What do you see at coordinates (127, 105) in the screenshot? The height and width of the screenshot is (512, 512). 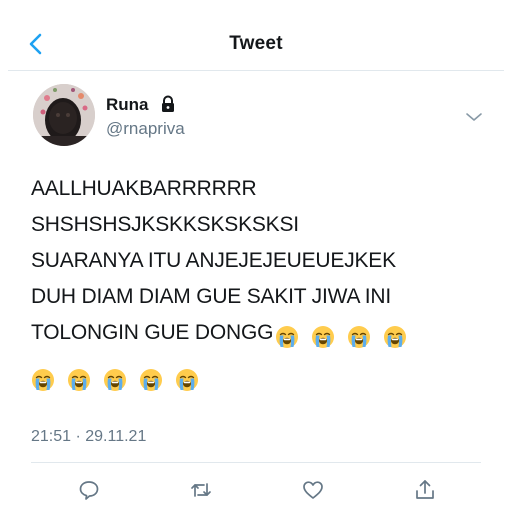 I see `author-name: Runa` at bounding box center [127, 105].